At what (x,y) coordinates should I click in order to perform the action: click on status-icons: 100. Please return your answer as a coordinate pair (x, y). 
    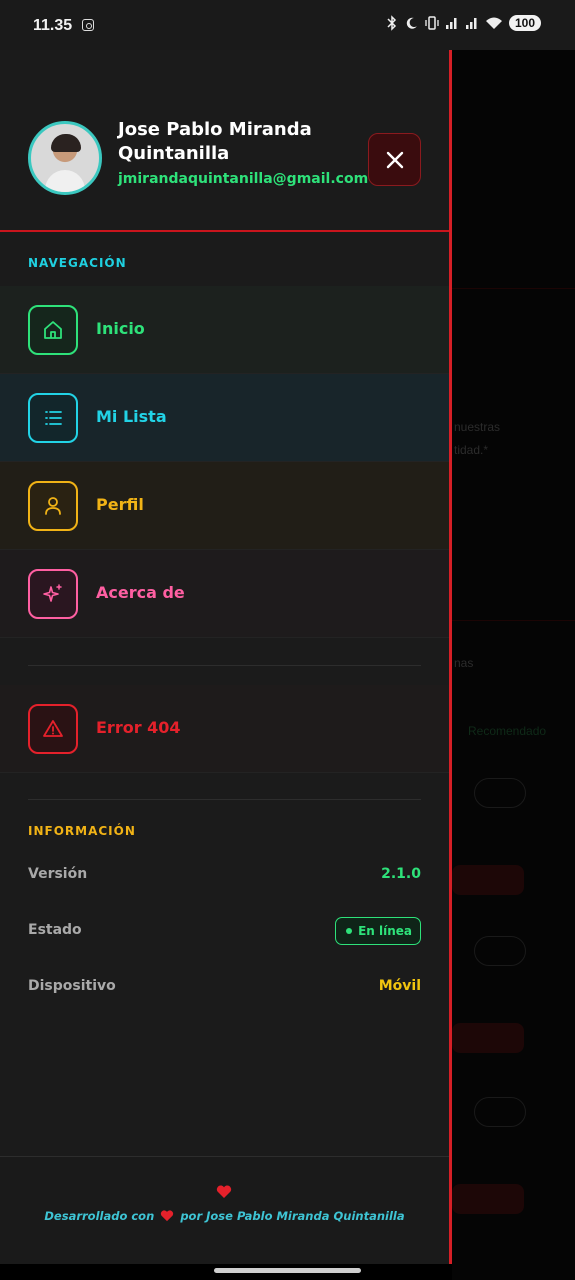
    Looking at the image, I should click on (463, 23).